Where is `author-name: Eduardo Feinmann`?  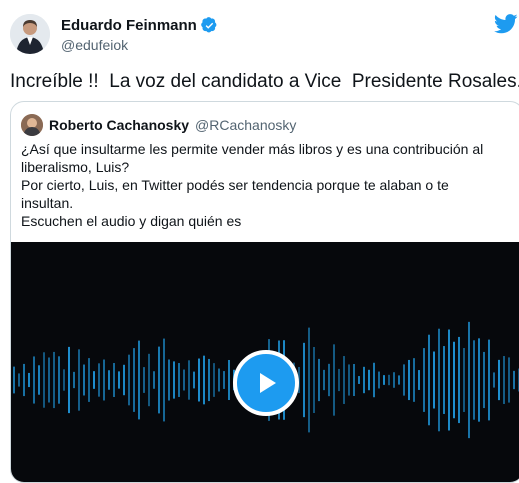
author-name: Eduardo Feinmann is located at coordinates (129, 25).